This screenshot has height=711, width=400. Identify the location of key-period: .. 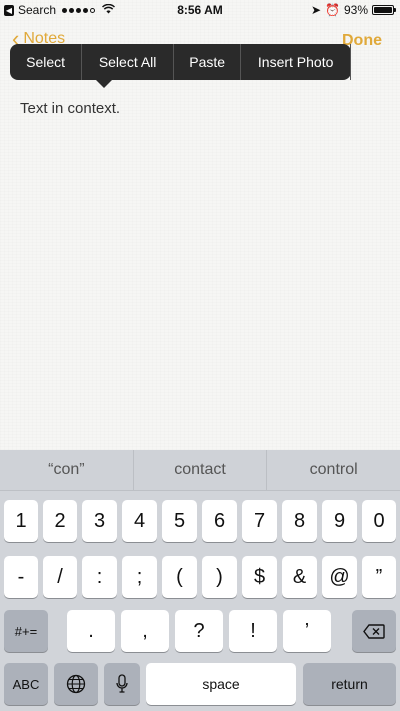
(91, 631).